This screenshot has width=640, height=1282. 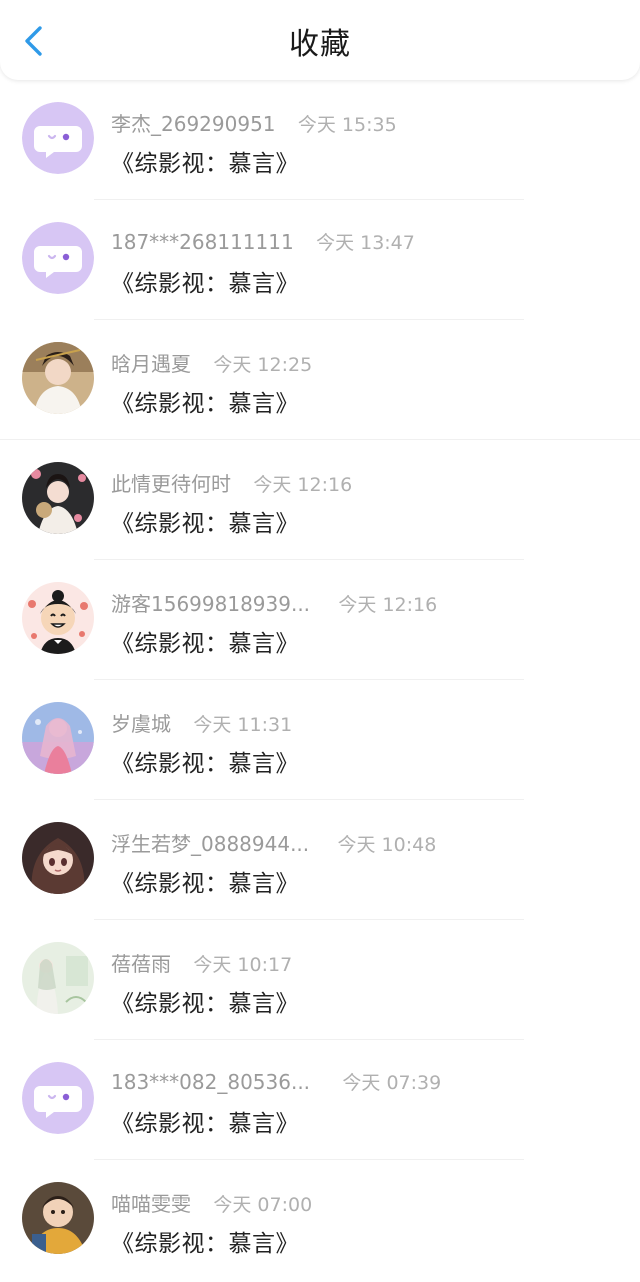 I want to click on timestamp: 今天 11:31, so click(x=243, y=725).